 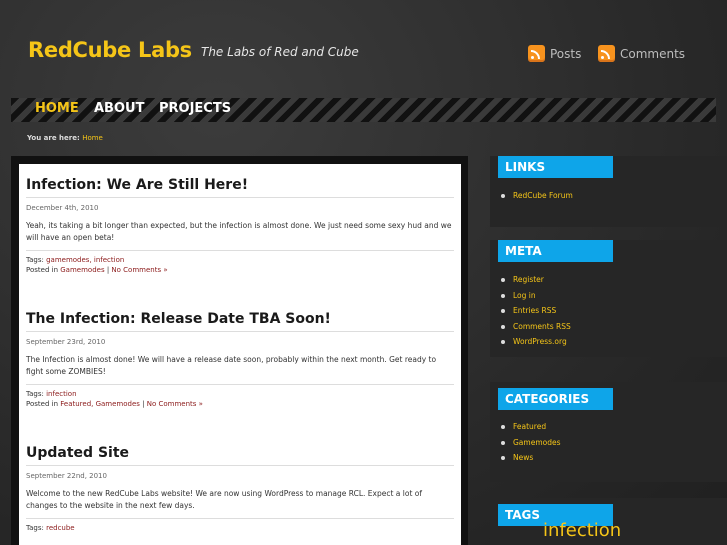 What do you see at coordinates (566, 53) in the screenshot?
I see `feed-label: Posts` at bounding box center [566, 53].